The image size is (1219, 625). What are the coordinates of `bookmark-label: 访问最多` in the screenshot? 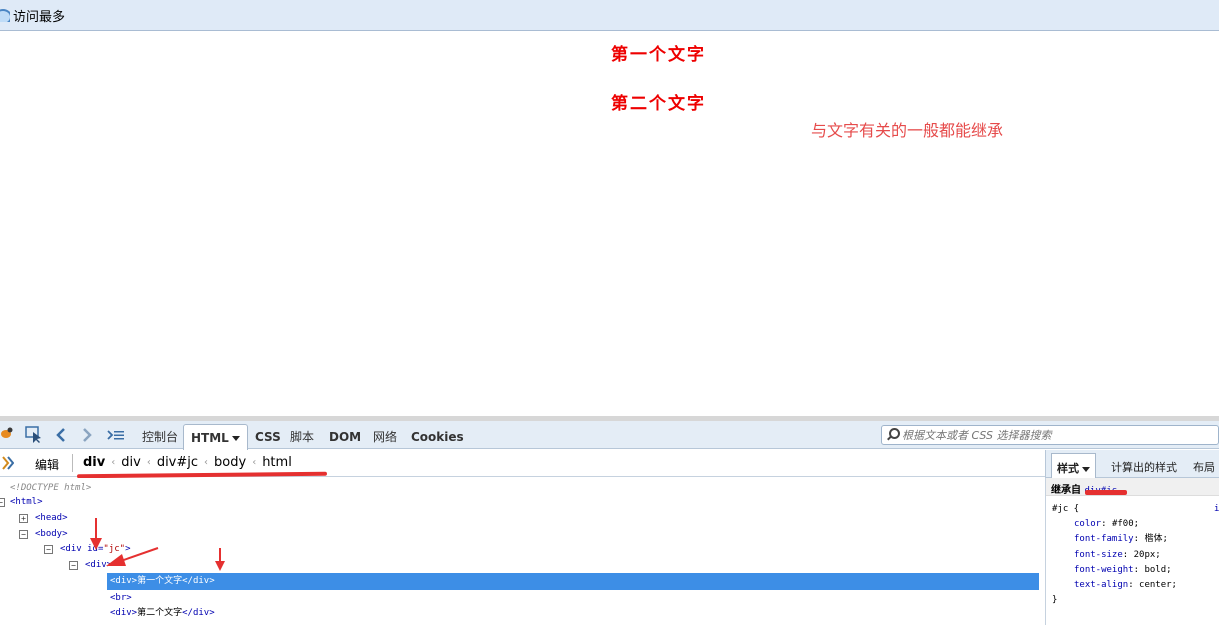 It's located at (39, 17).